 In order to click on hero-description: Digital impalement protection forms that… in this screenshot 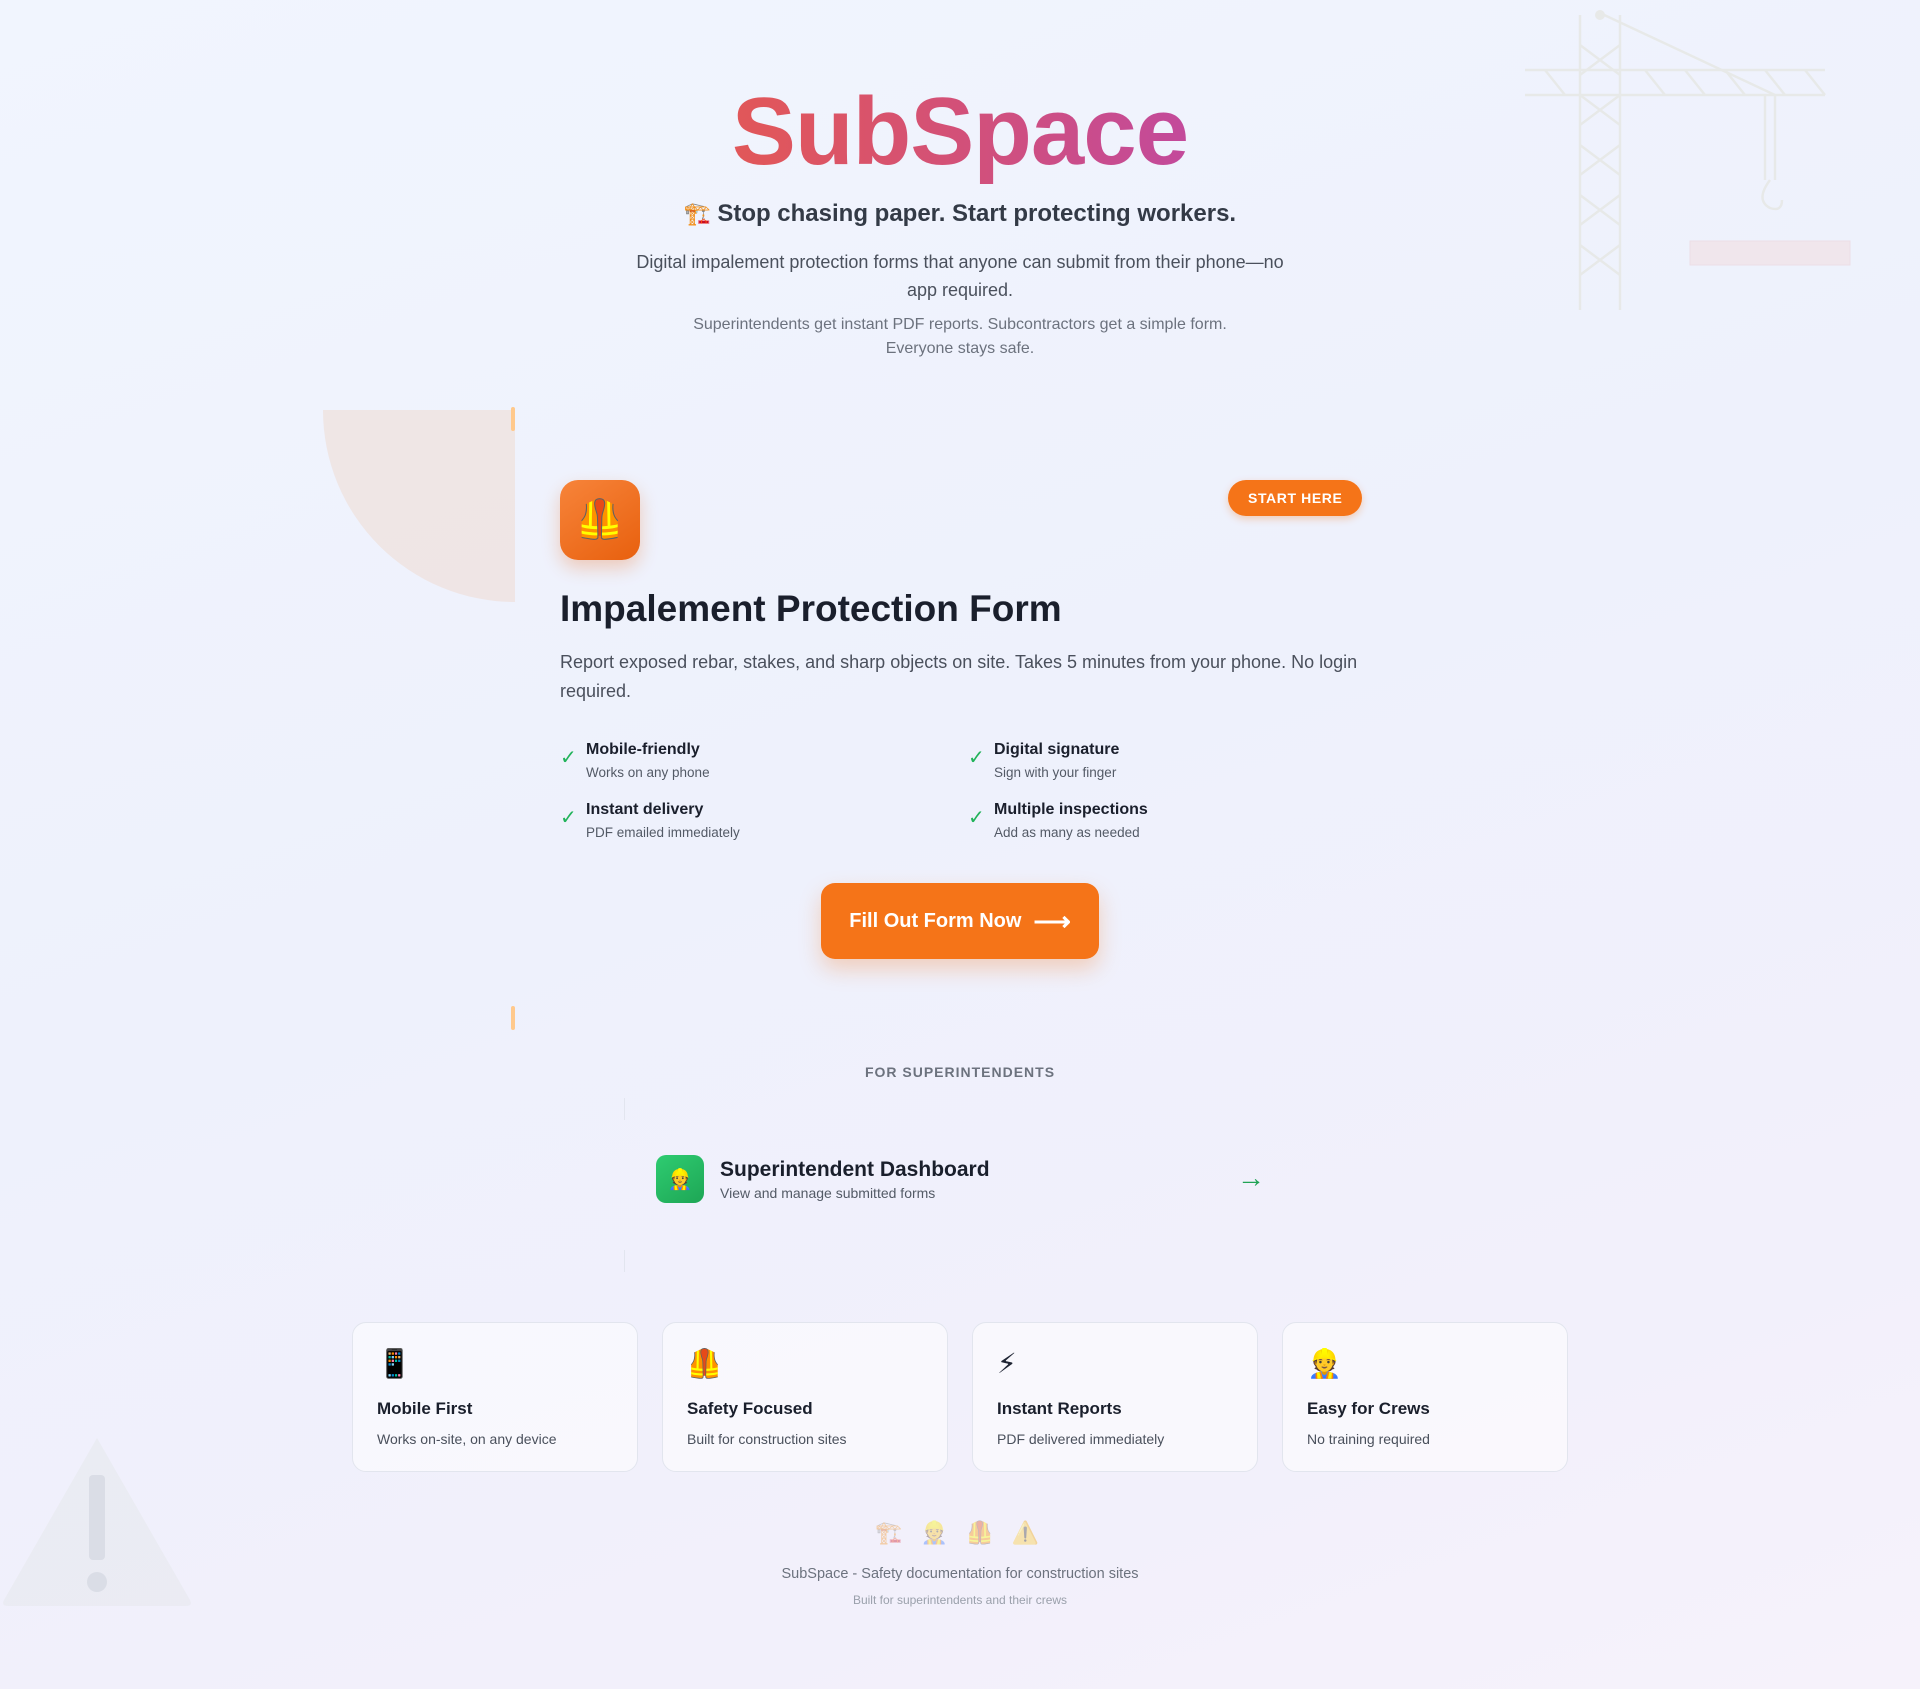, I will do `click(960, 276)`.